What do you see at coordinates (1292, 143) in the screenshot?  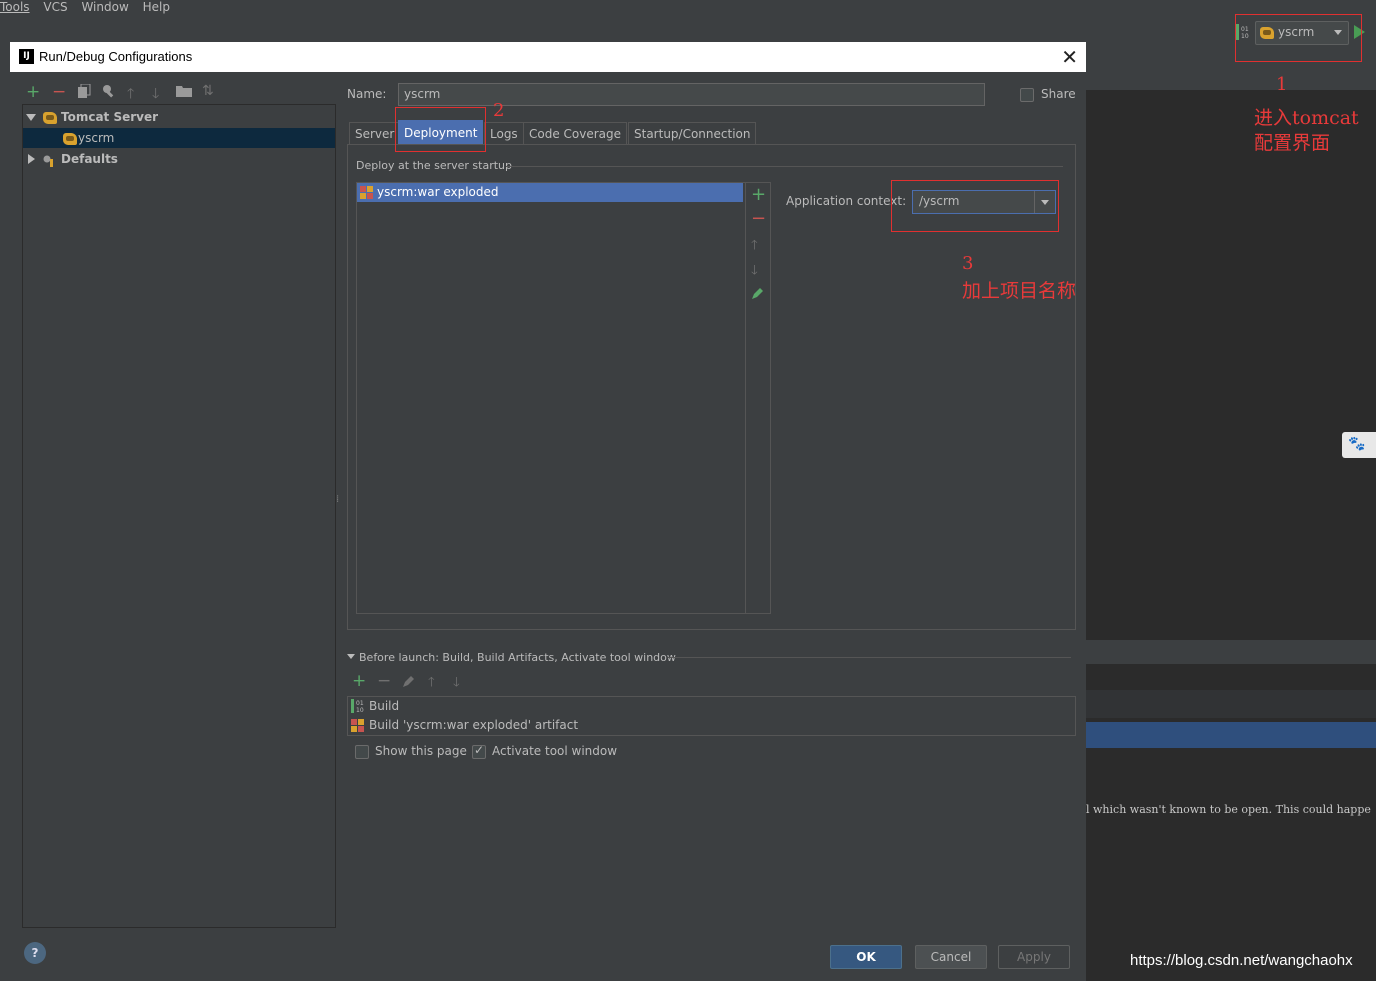 I see `annotation-text-1b: 配置界面` at bounding box center [1292, 143].